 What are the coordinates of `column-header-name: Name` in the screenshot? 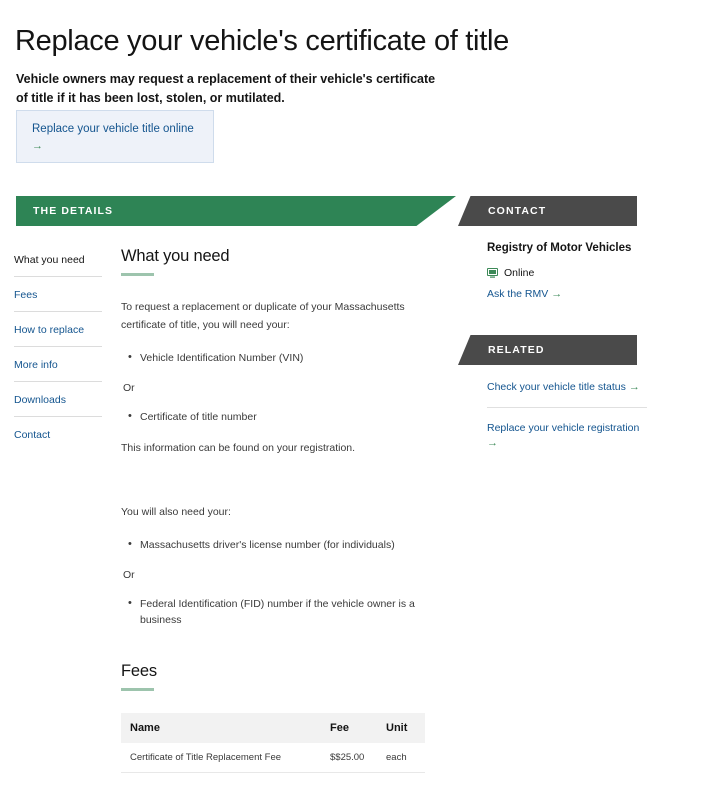 It's located at (221, 728).